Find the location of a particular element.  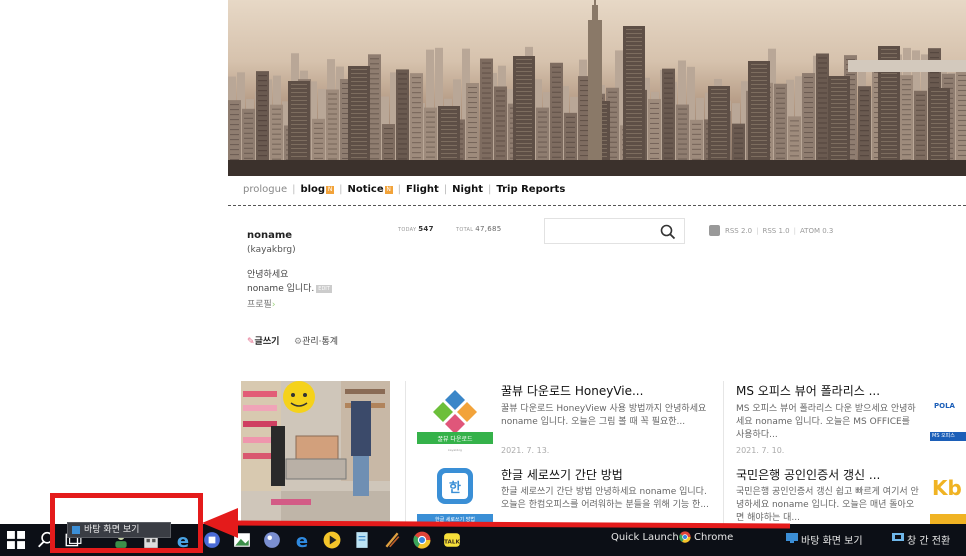

annotation-highlight-box is located at coordinates (126, 523).